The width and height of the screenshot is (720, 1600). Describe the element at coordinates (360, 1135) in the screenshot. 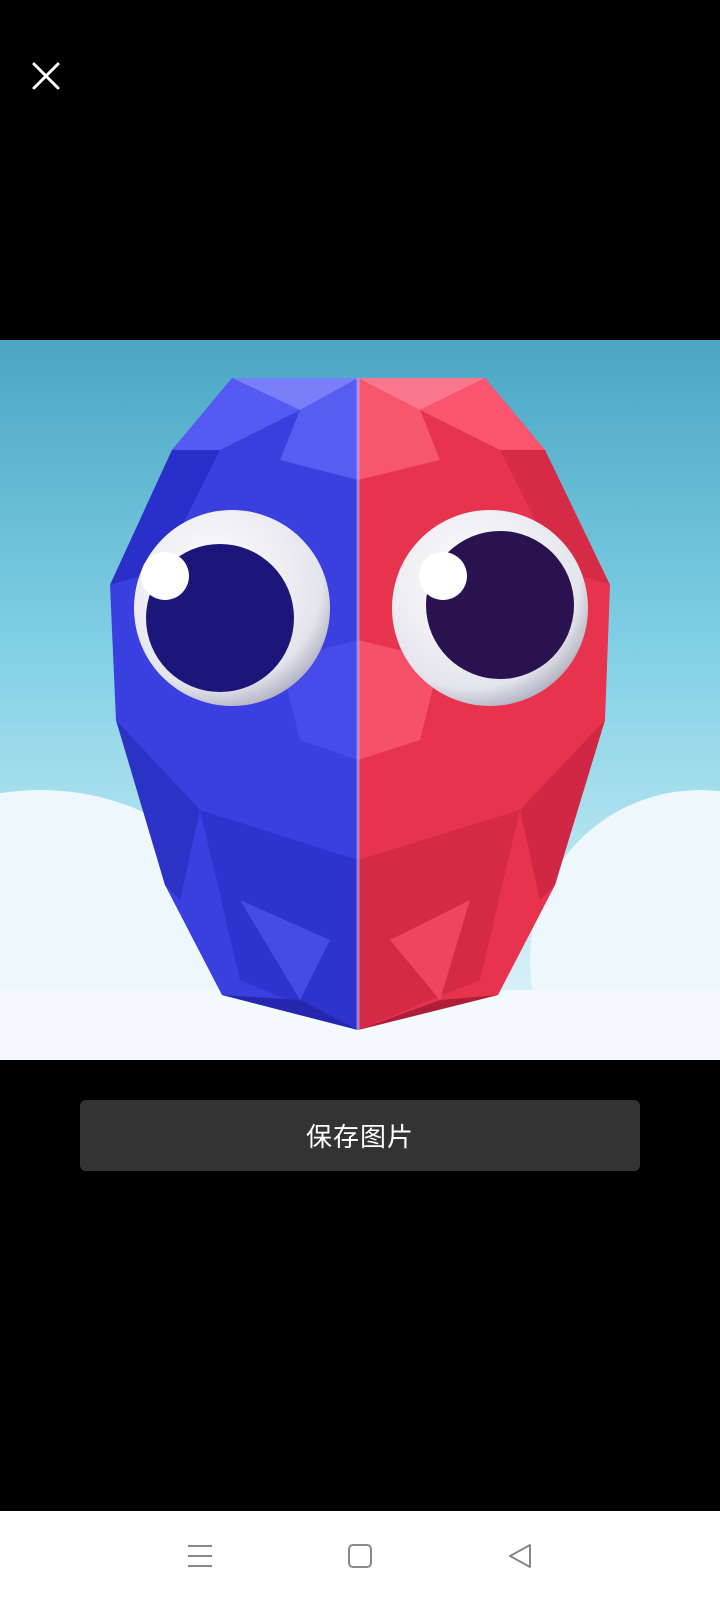

I see `save-image-button: 保存图片` at that location.